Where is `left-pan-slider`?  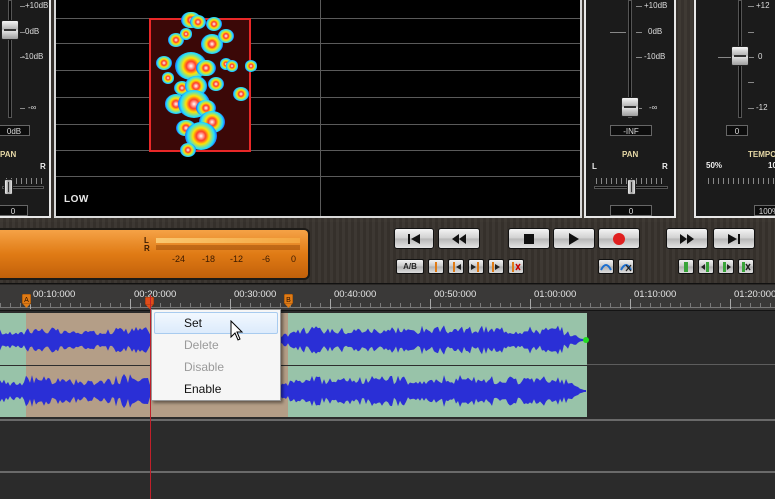 left-pan-slider is located at coordinates (8, 187).